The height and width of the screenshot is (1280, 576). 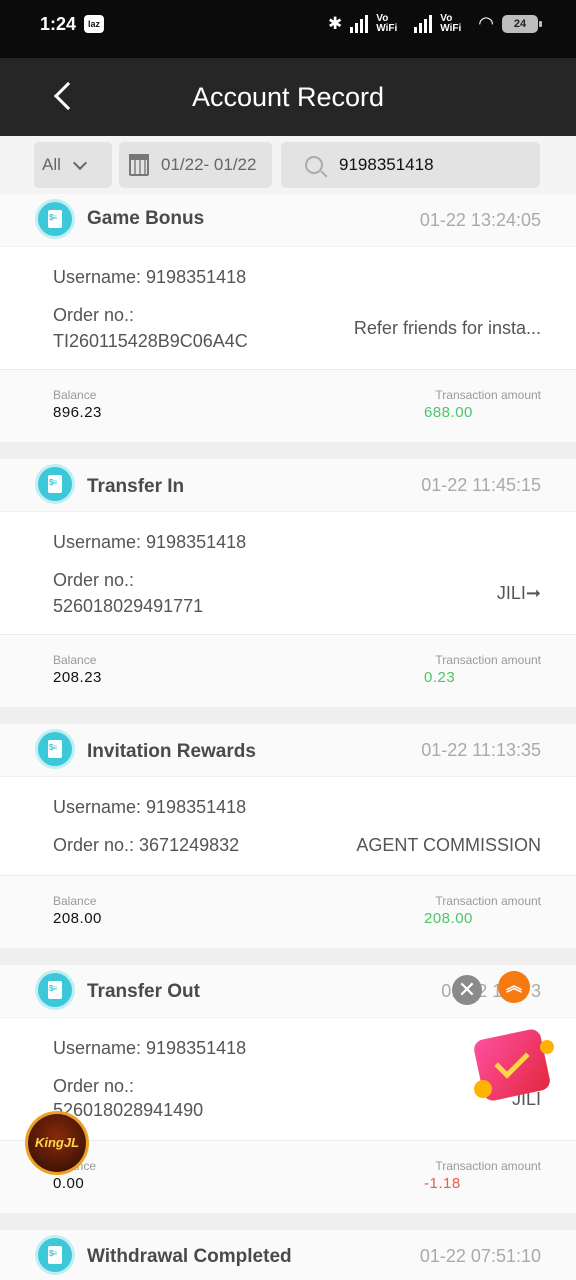 I want to click on record-header: Game Bonus 01-22 13:24:05, so click(x=288, y=220).